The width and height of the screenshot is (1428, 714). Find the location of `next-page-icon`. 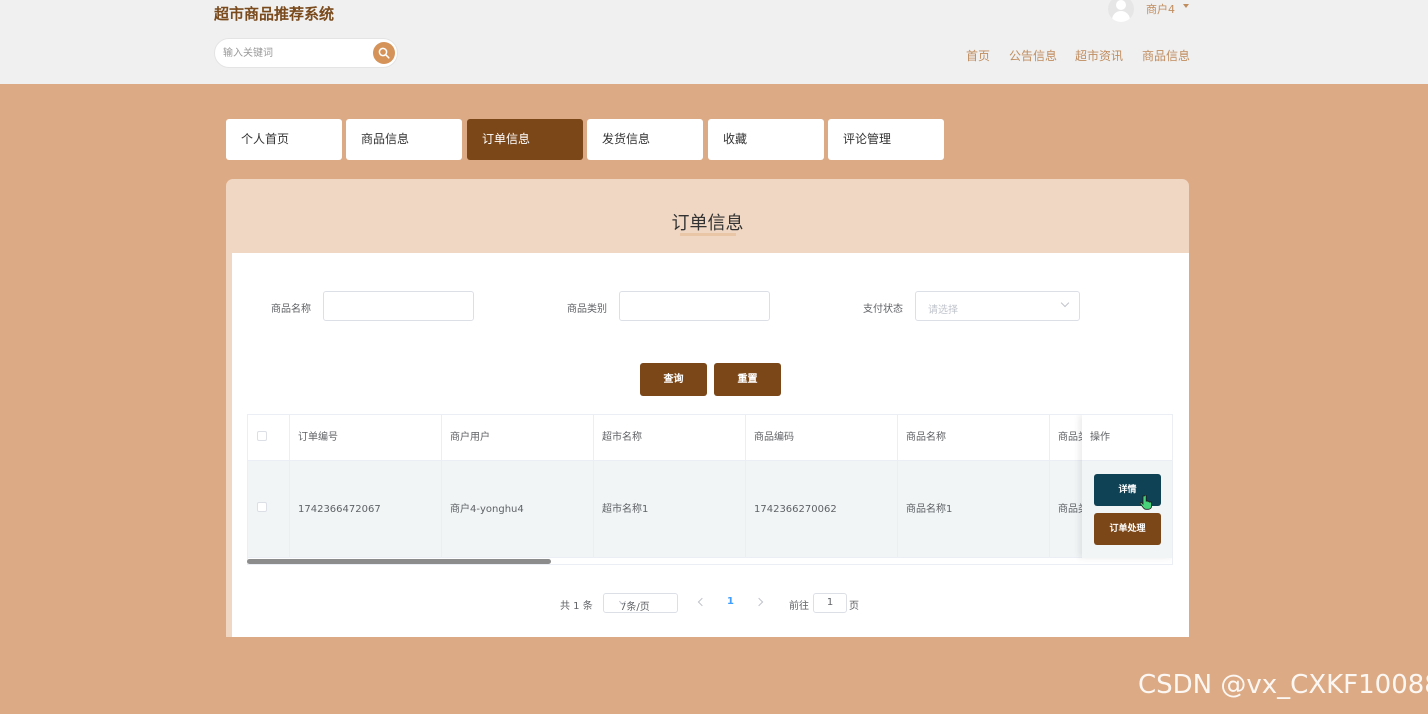

next-page-icon is located at coordinates (759, 602).